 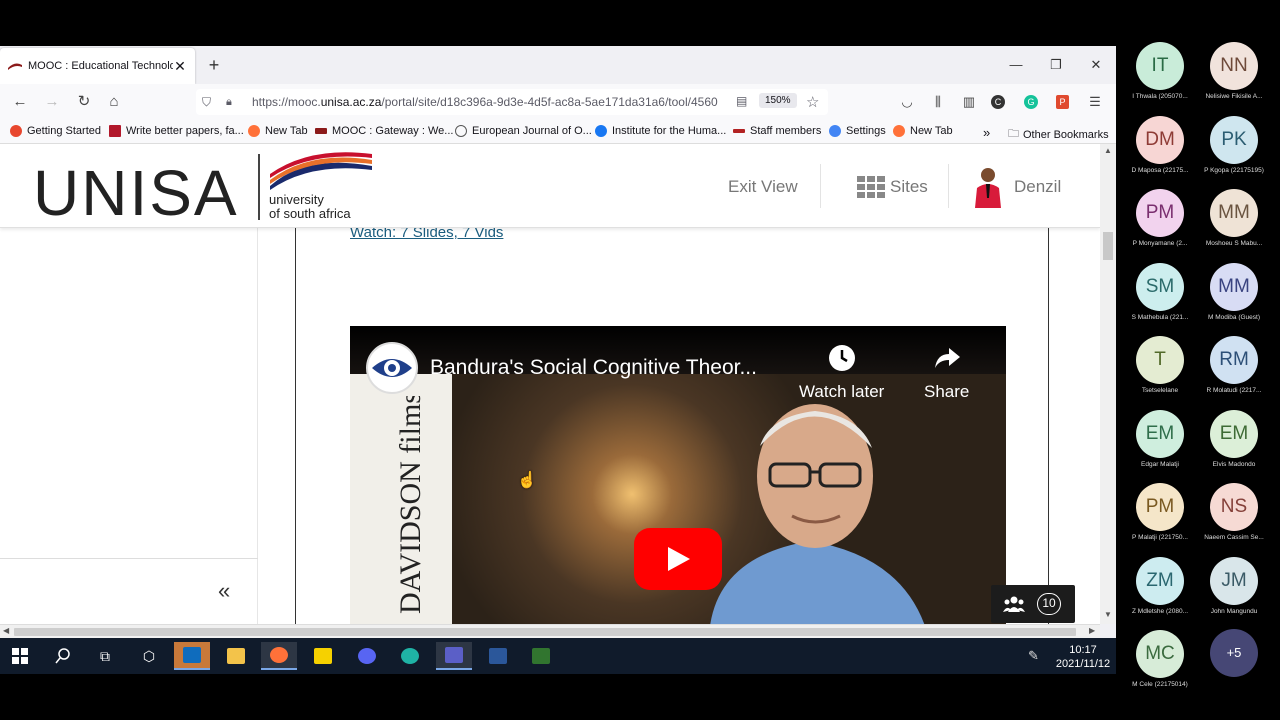 What do you see at coordinates (321, 131) in the screenshot?
I see `unisa-favicon-icon` at bounding box center [321, 131].